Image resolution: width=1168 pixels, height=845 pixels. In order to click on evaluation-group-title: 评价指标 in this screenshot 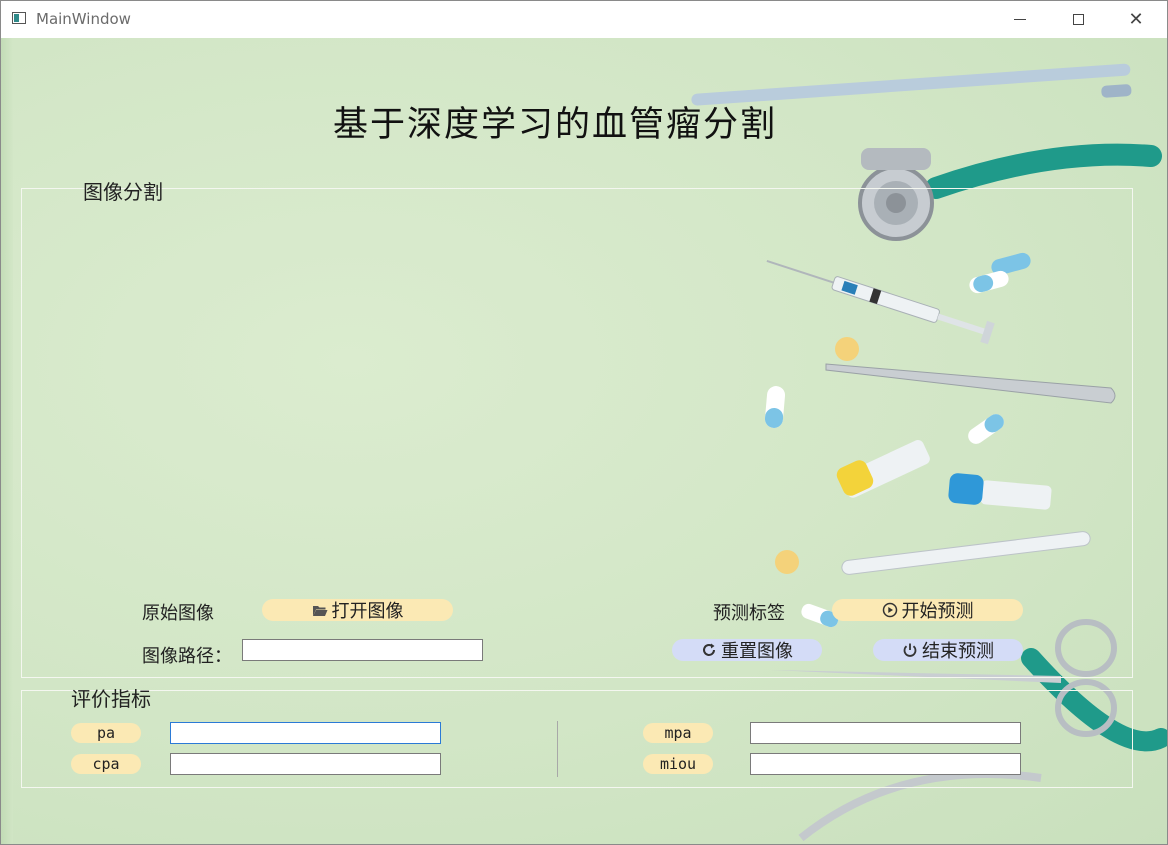, I will do `click(111, 699)`.